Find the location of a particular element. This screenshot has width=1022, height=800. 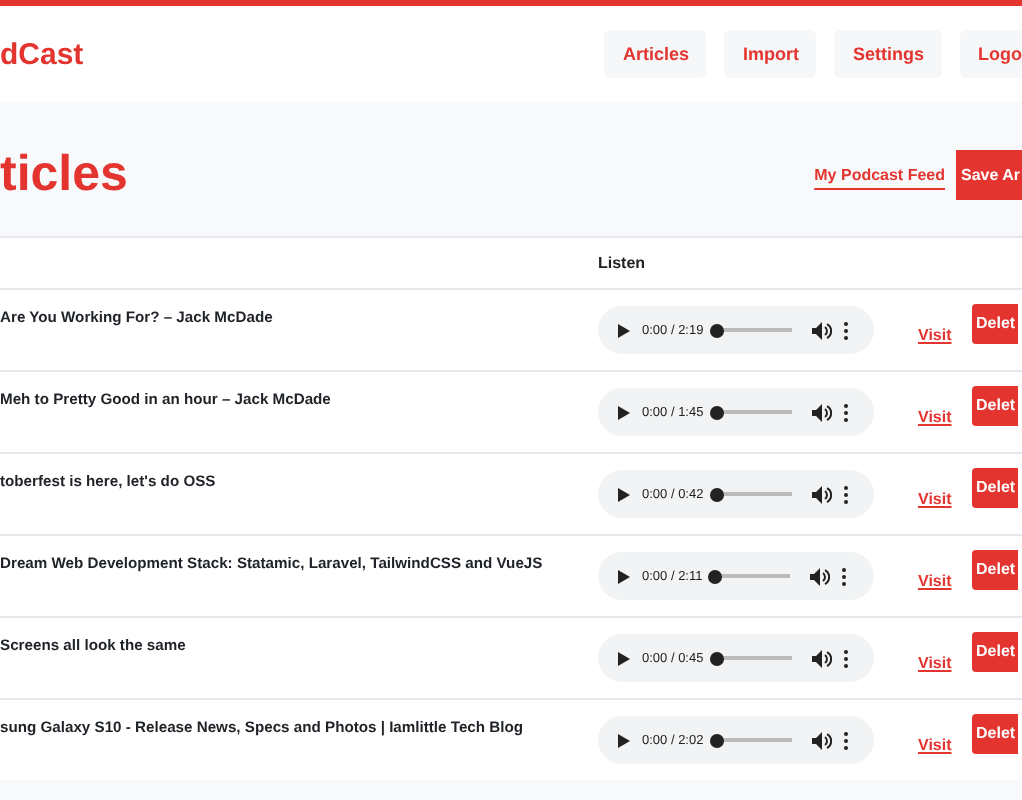

nav-button: Logo is located at coordinates (991, 54).